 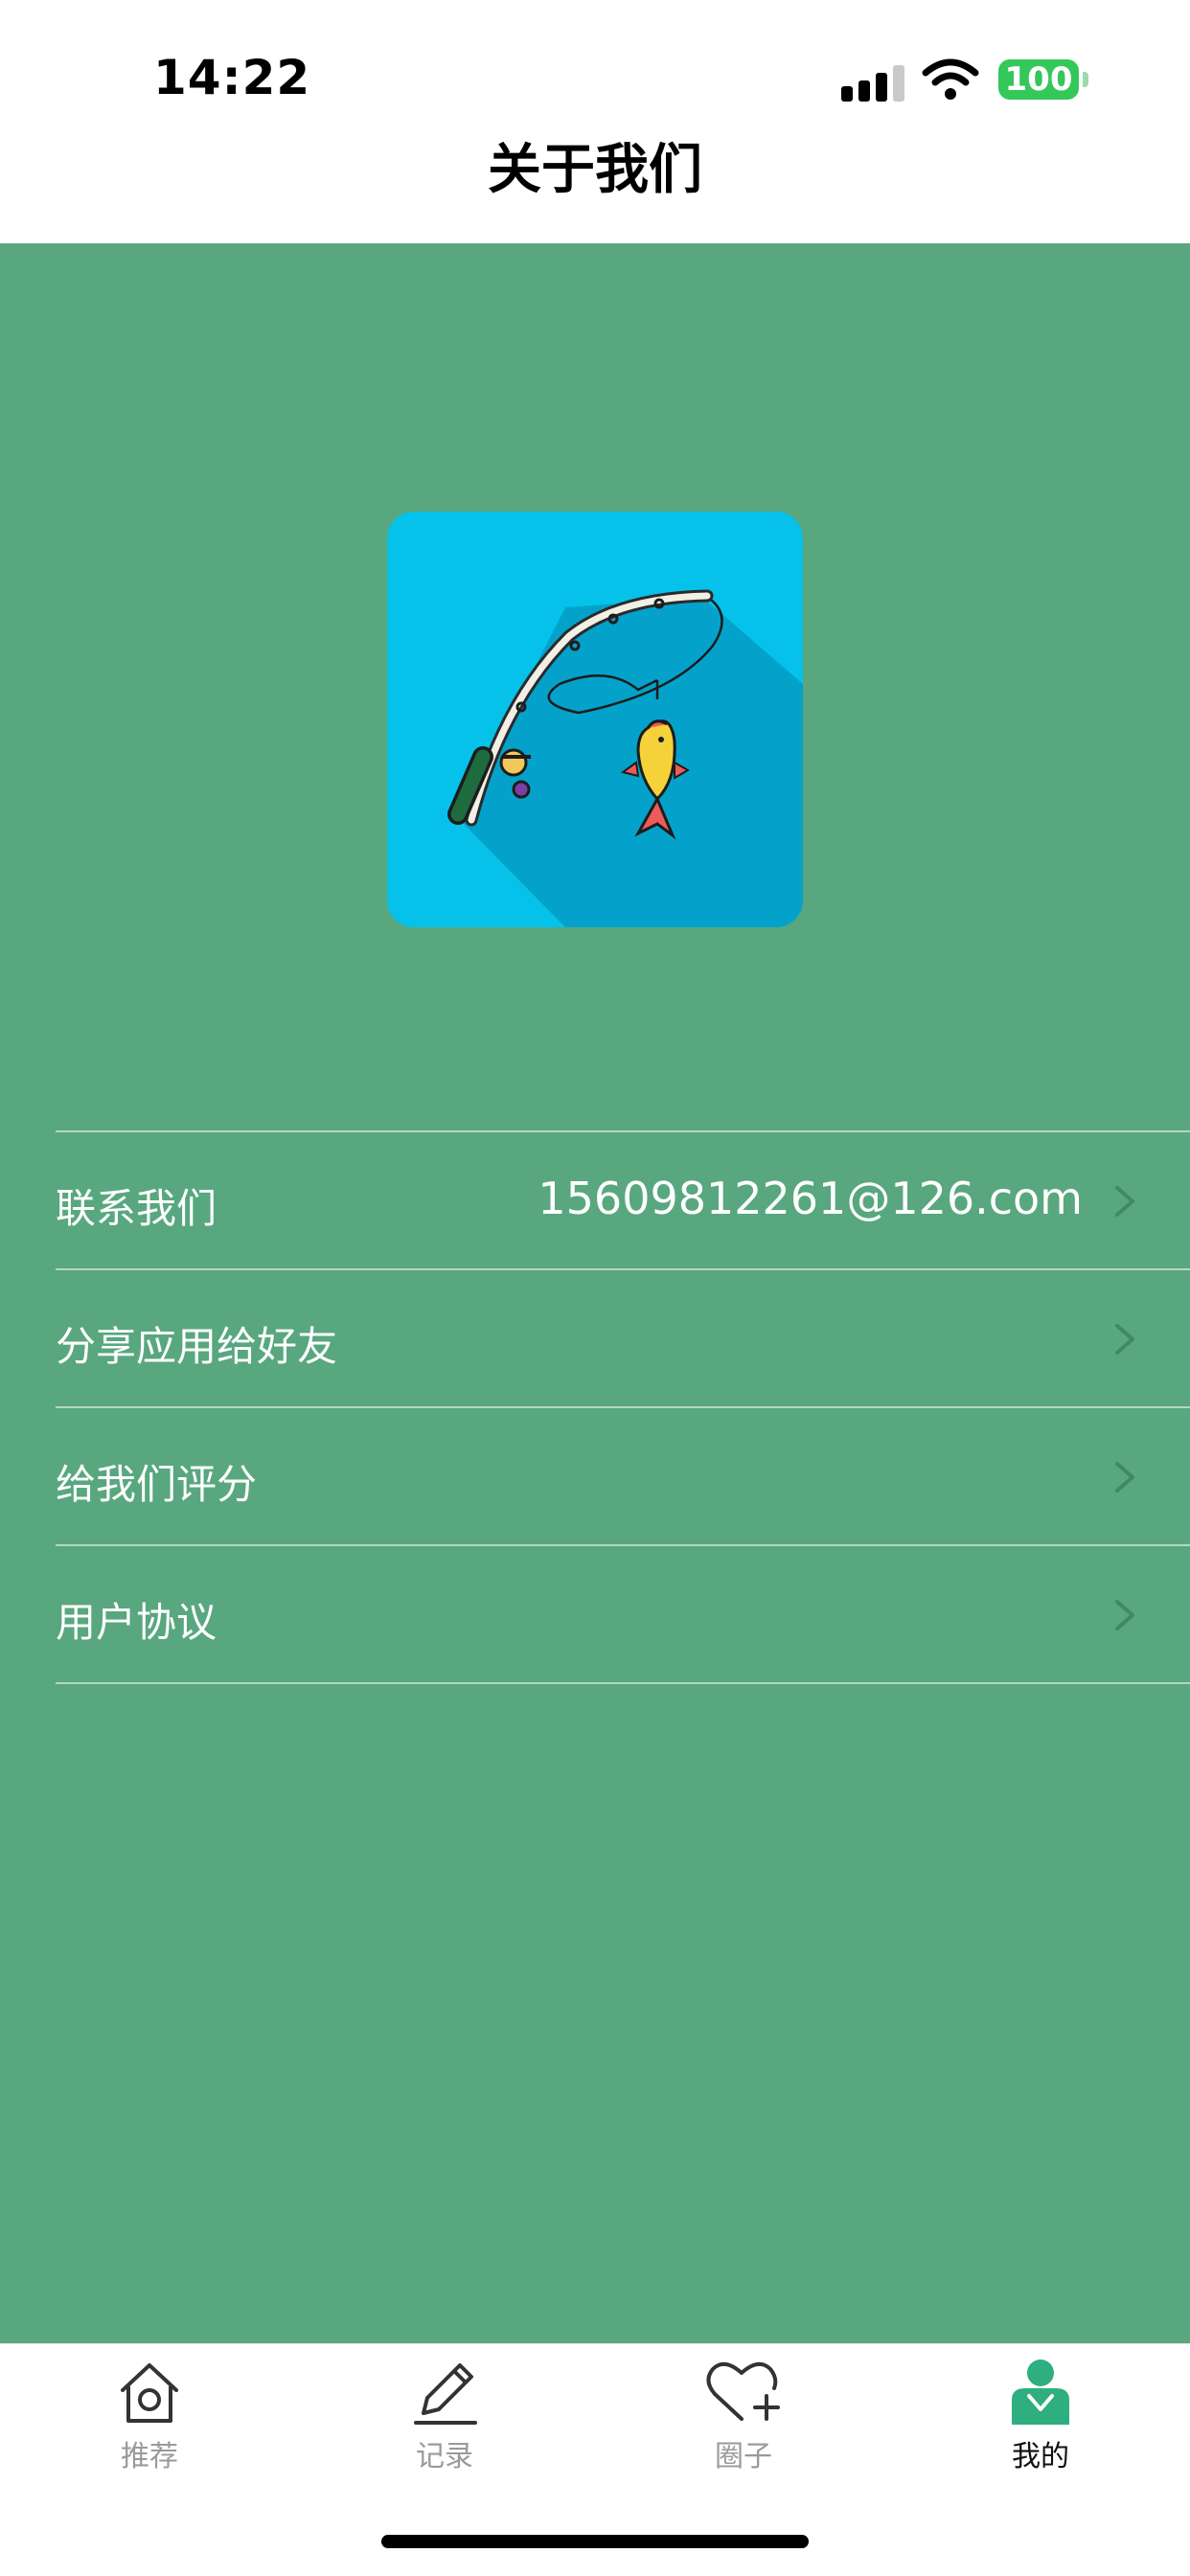 What do you see at coordinates (623, 1337) in the screenshot?
I see `menu-item-share: 分享应用给好友` at bounding box center [623, 1337].